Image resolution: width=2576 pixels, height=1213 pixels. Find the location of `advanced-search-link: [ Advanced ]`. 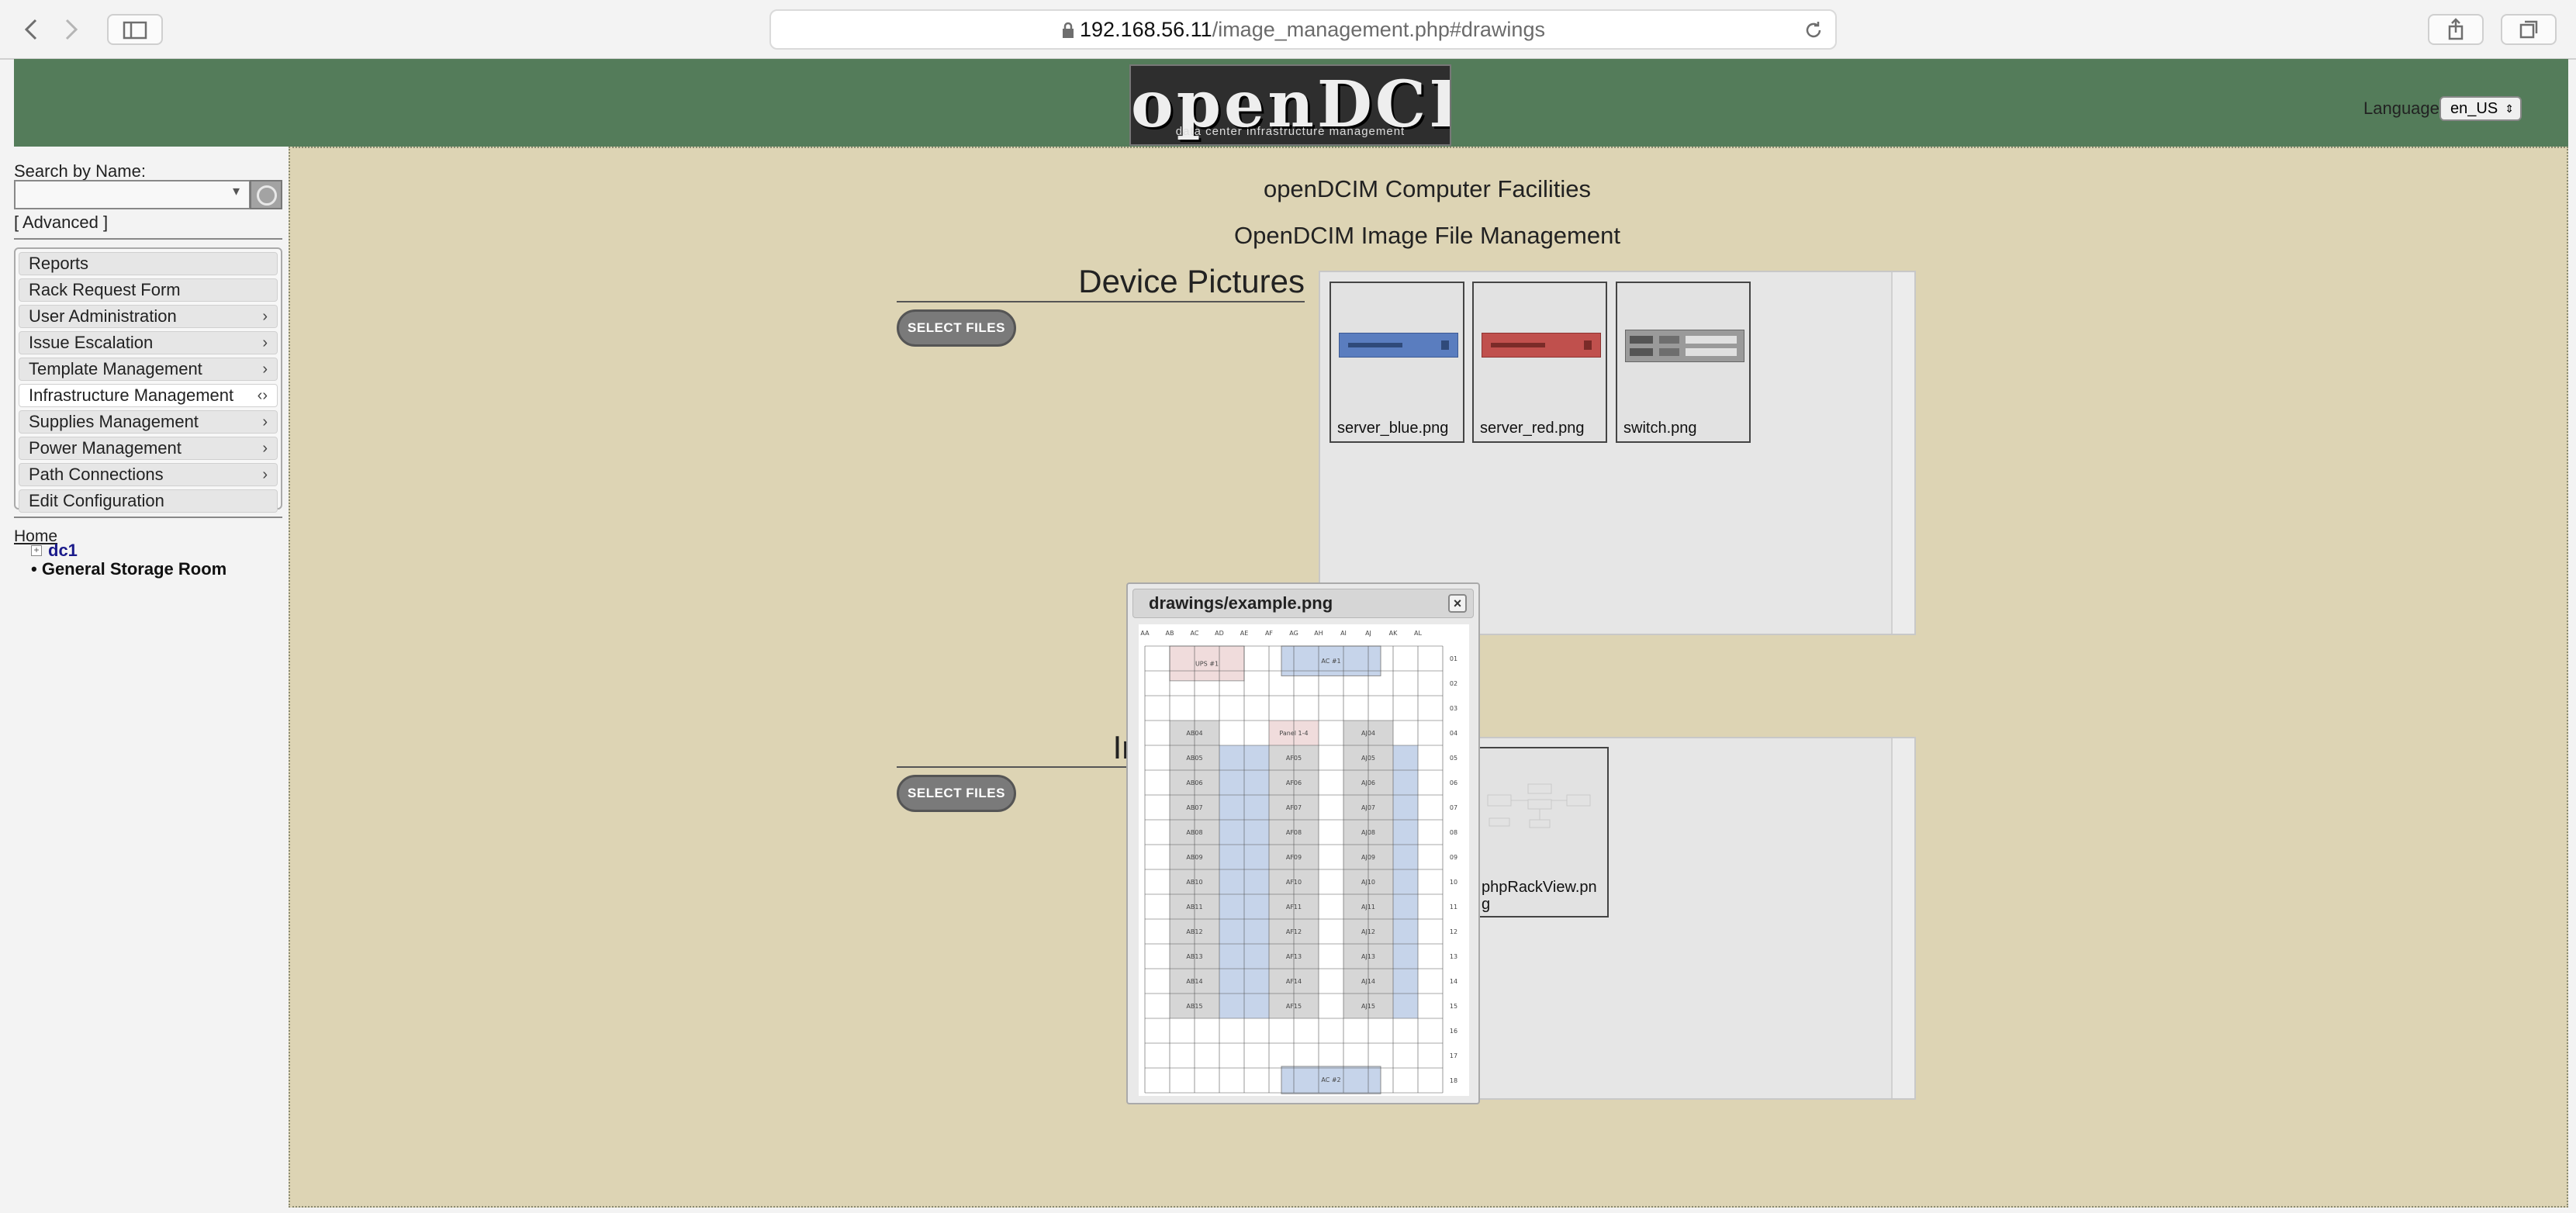

advanced-search-link: [ Advanced ] is located at coordinates (61, 223).